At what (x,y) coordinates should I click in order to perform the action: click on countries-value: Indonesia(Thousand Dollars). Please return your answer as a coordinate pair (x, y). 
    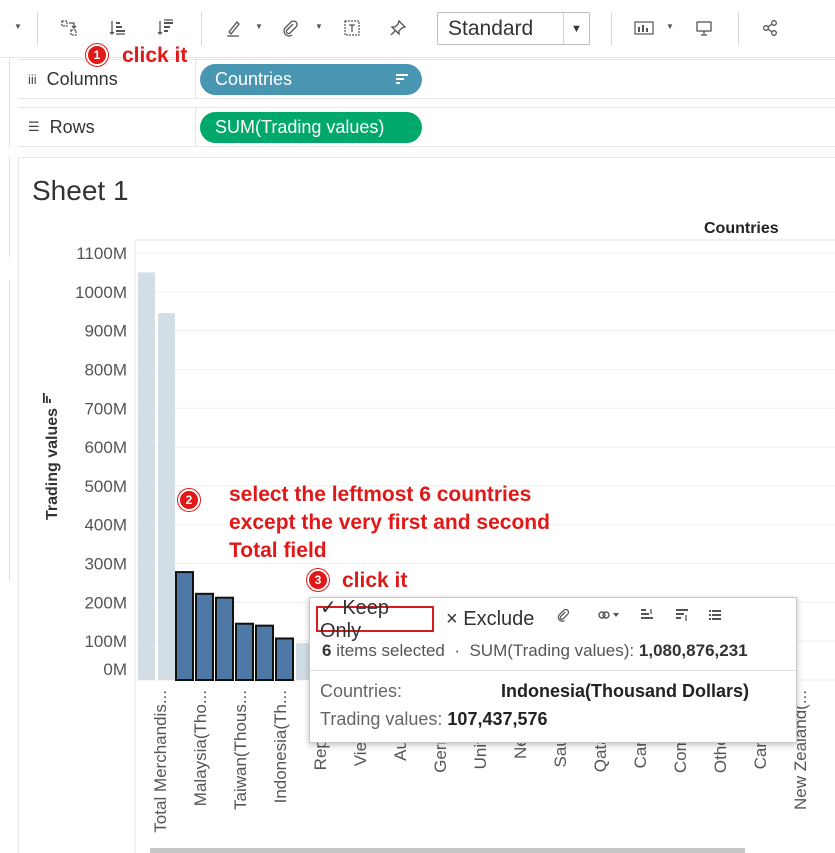
    Looking at the image, I should click on (625, 691).